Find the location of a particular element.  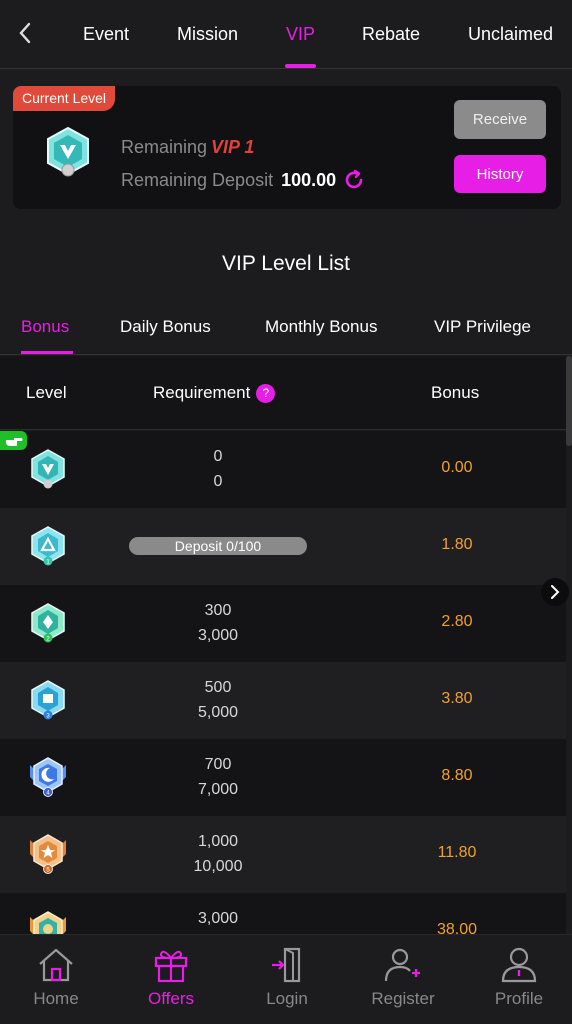

vip-3-badge-icon: 3 is located at coordinates (48, 700).